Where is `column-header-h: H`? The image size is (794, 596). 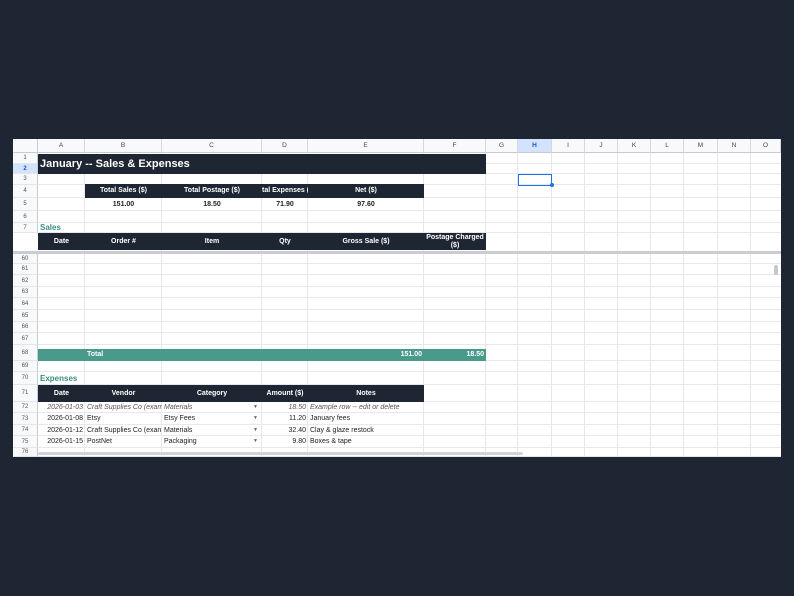 column-header-h: H is located at coordinates (535, 146).